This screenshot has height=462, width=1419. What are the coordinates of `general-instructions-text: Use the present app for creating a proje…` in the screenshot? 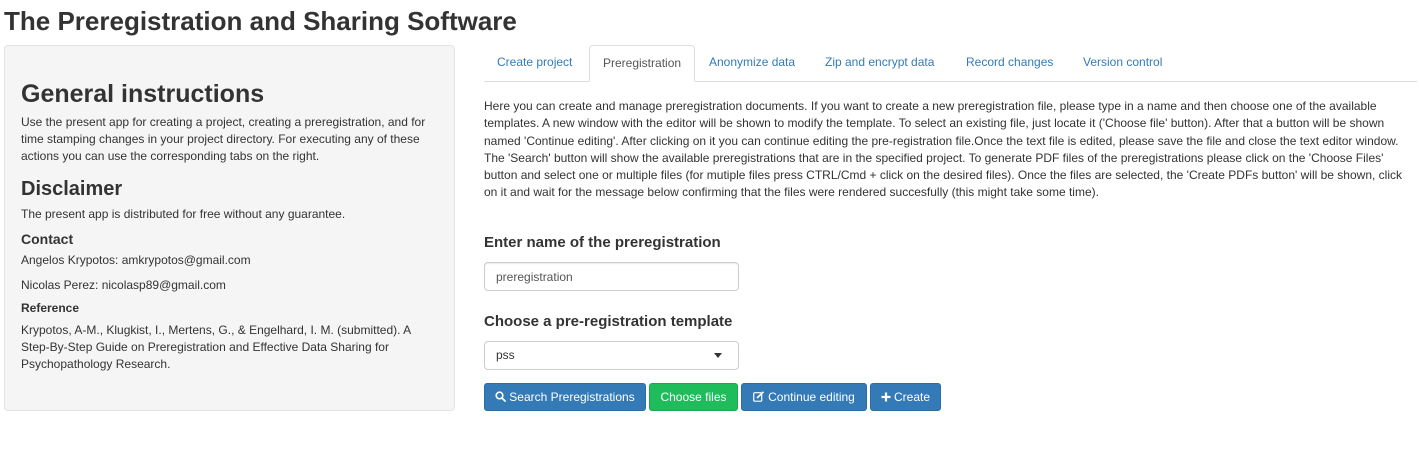 It's located at (223, 139).